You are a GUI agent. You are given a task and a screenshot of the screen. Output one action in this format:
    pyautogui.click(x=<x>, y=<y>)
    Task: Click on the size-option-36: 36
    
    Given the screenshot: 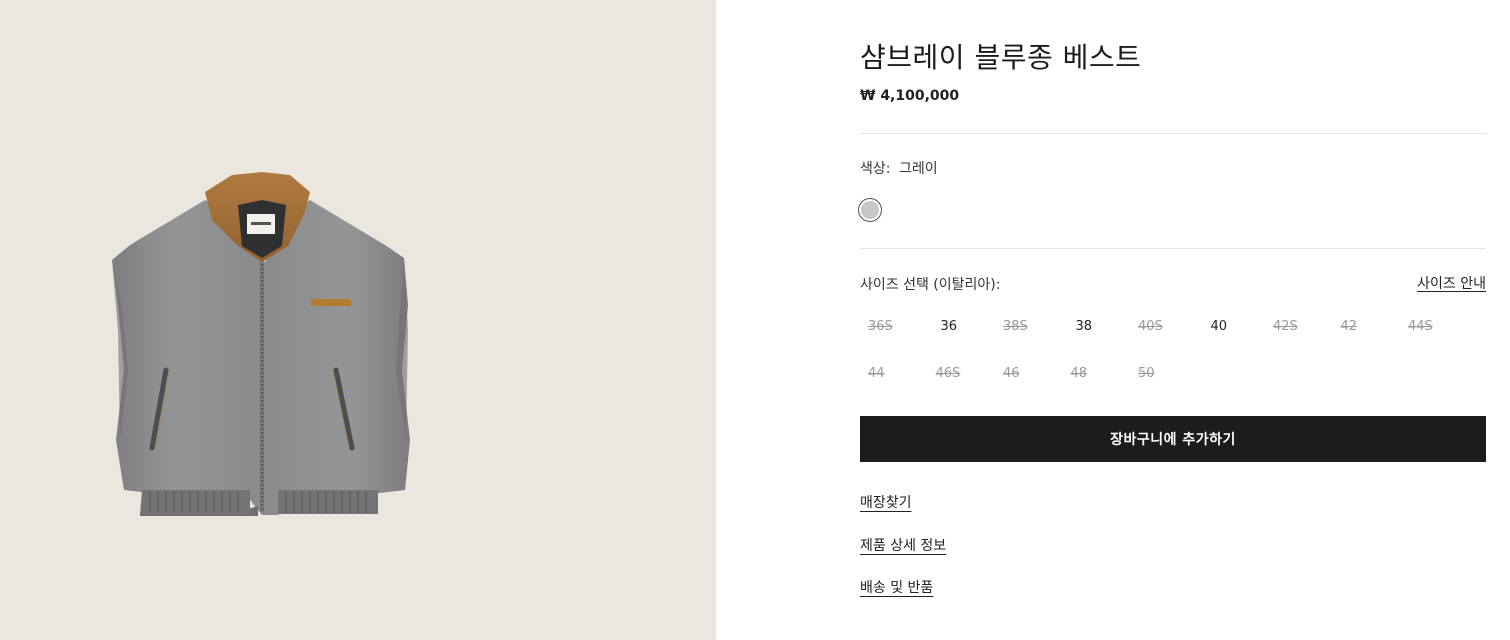 What is the action you would take?
    pyautogui.click(x=962, y=341)
    